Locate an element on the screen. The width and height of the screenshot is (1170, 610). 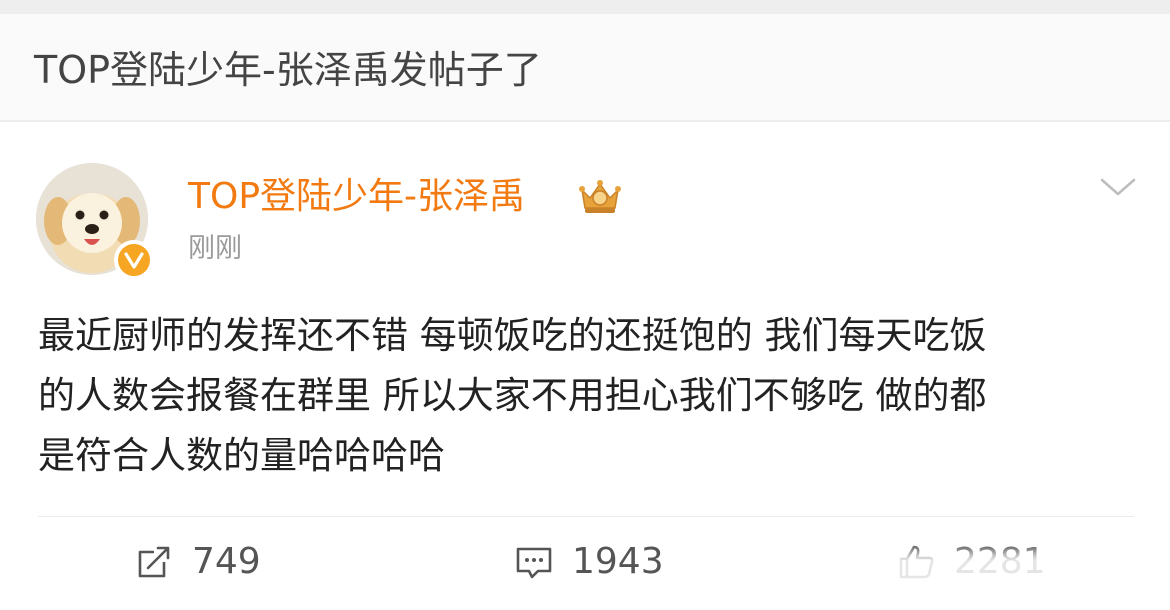
crown-badge-icon is located at coordinates (600, 196).